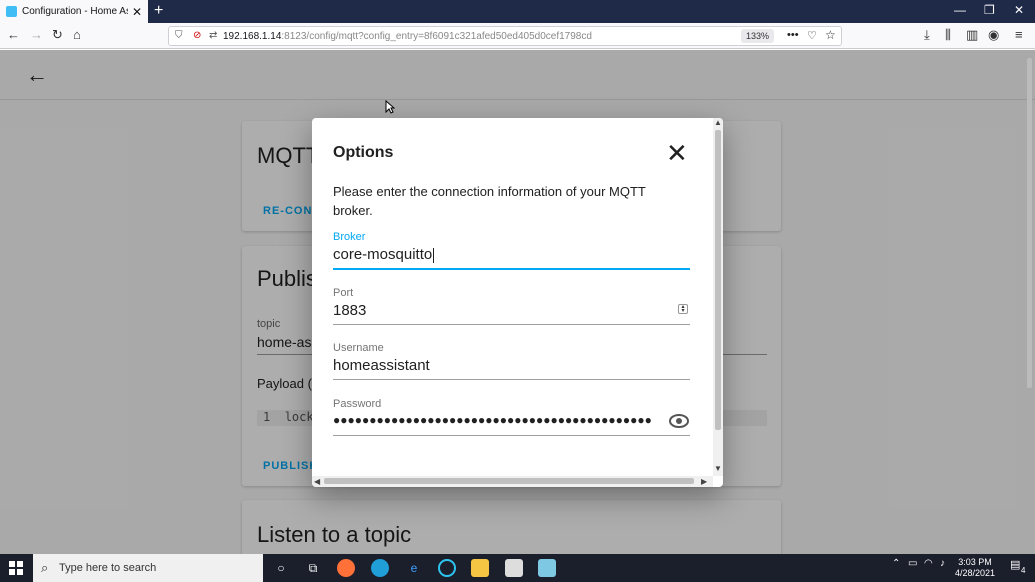  What do you see at coordinates (313, 568) in the screenshot?
I see `task-view-icon: ⧉` at bounding box center [313, 568].